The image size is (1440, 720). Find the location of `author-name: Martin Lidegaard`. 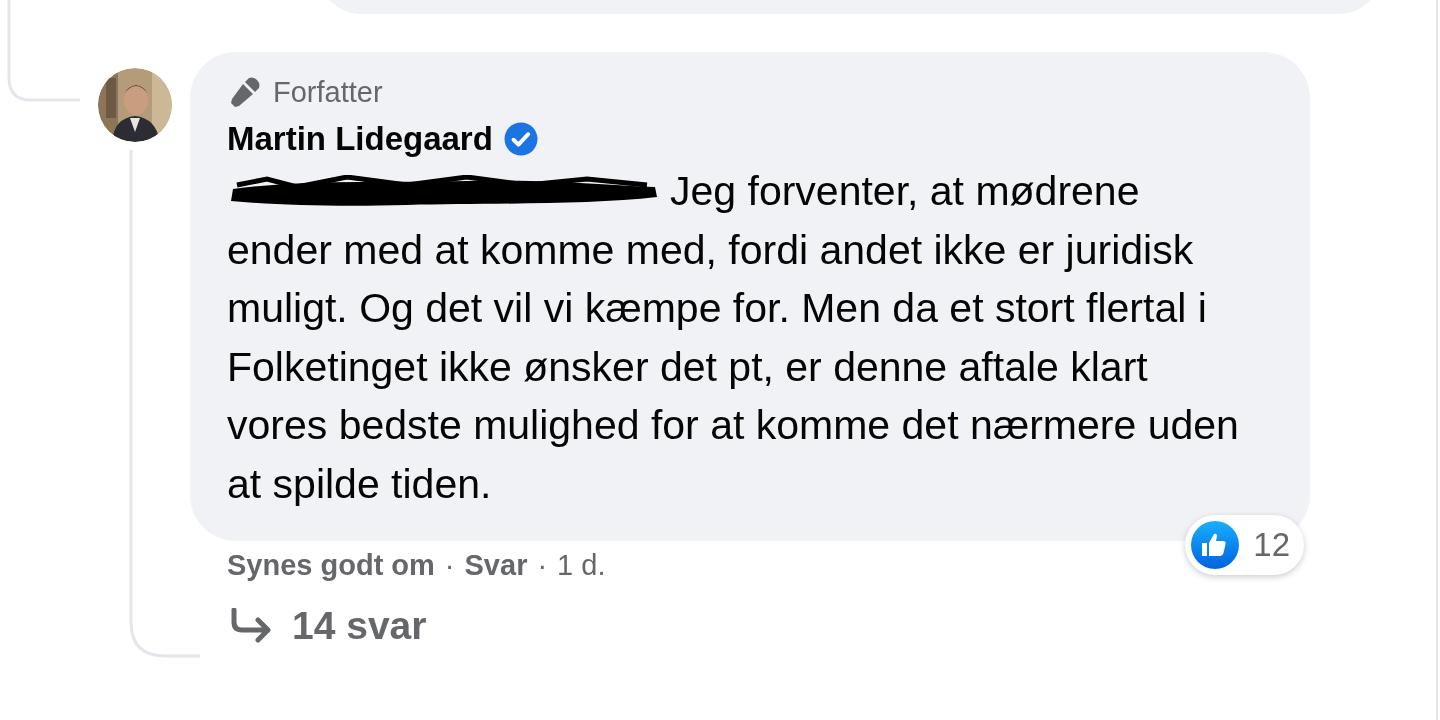

author-name: Martin Lidegaard is located at coordinates (360, 139).